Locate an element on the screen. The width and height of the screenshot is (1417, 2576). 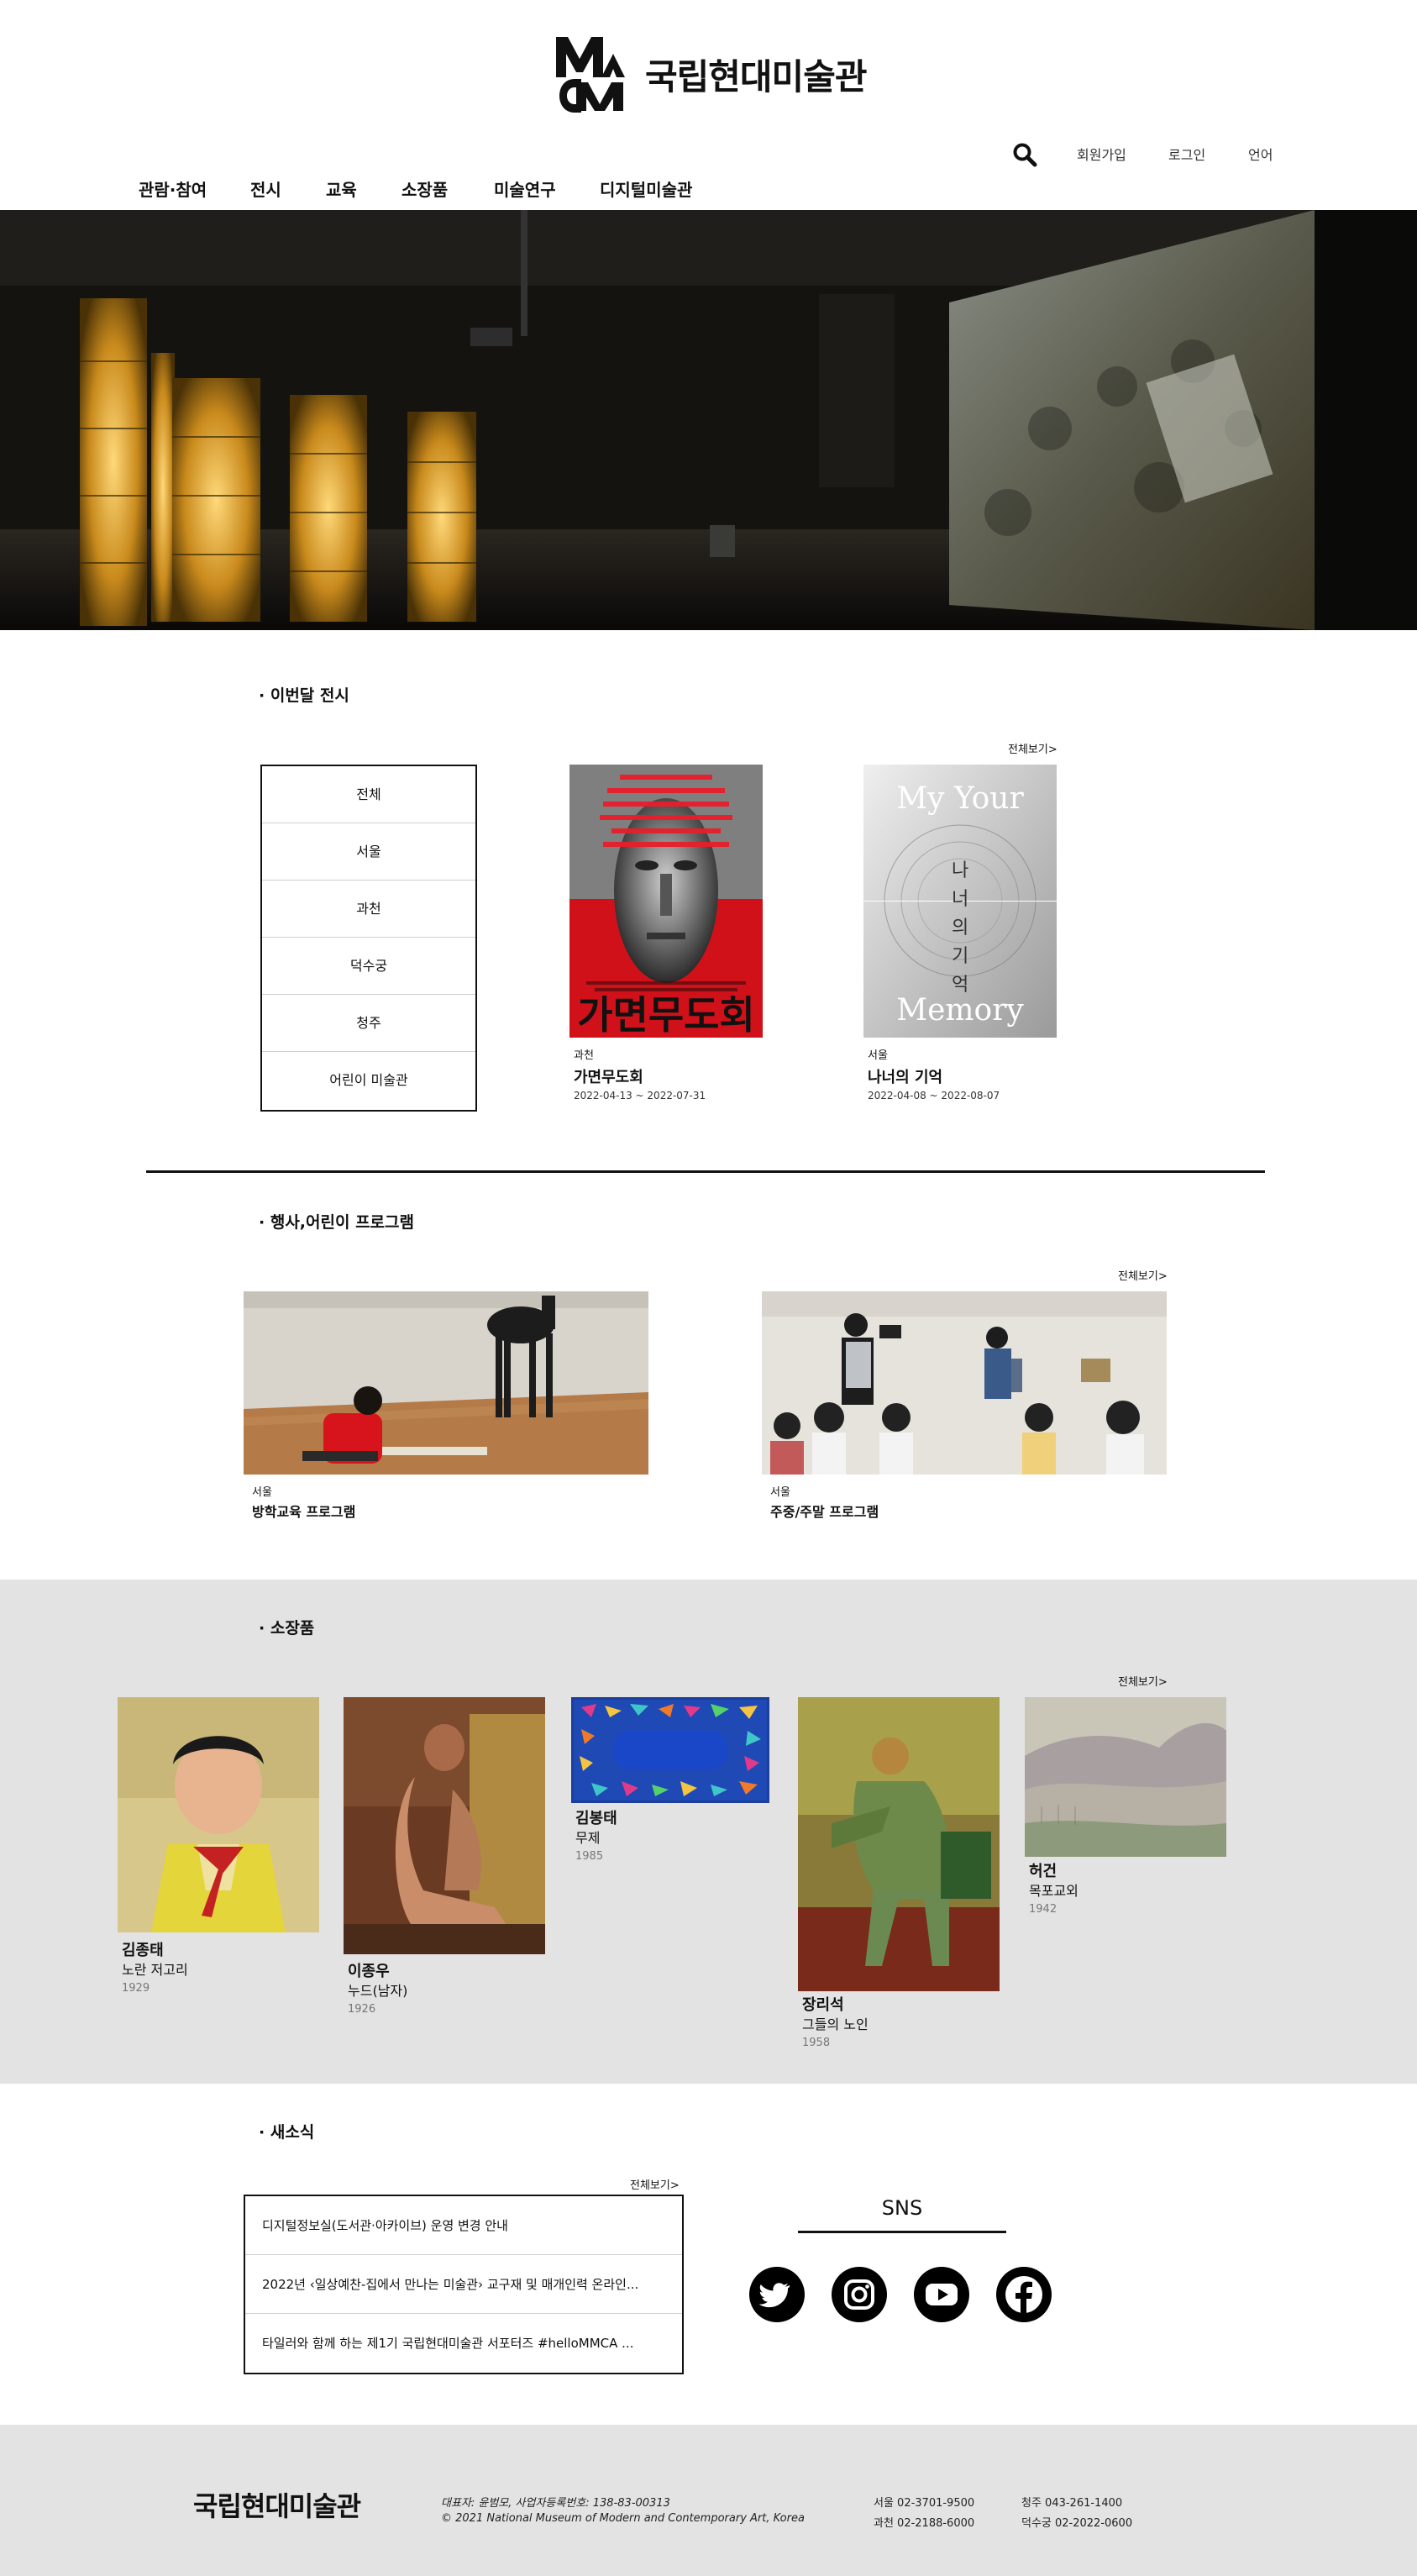
program-image-vacation is located at coordinates (446, 1383).